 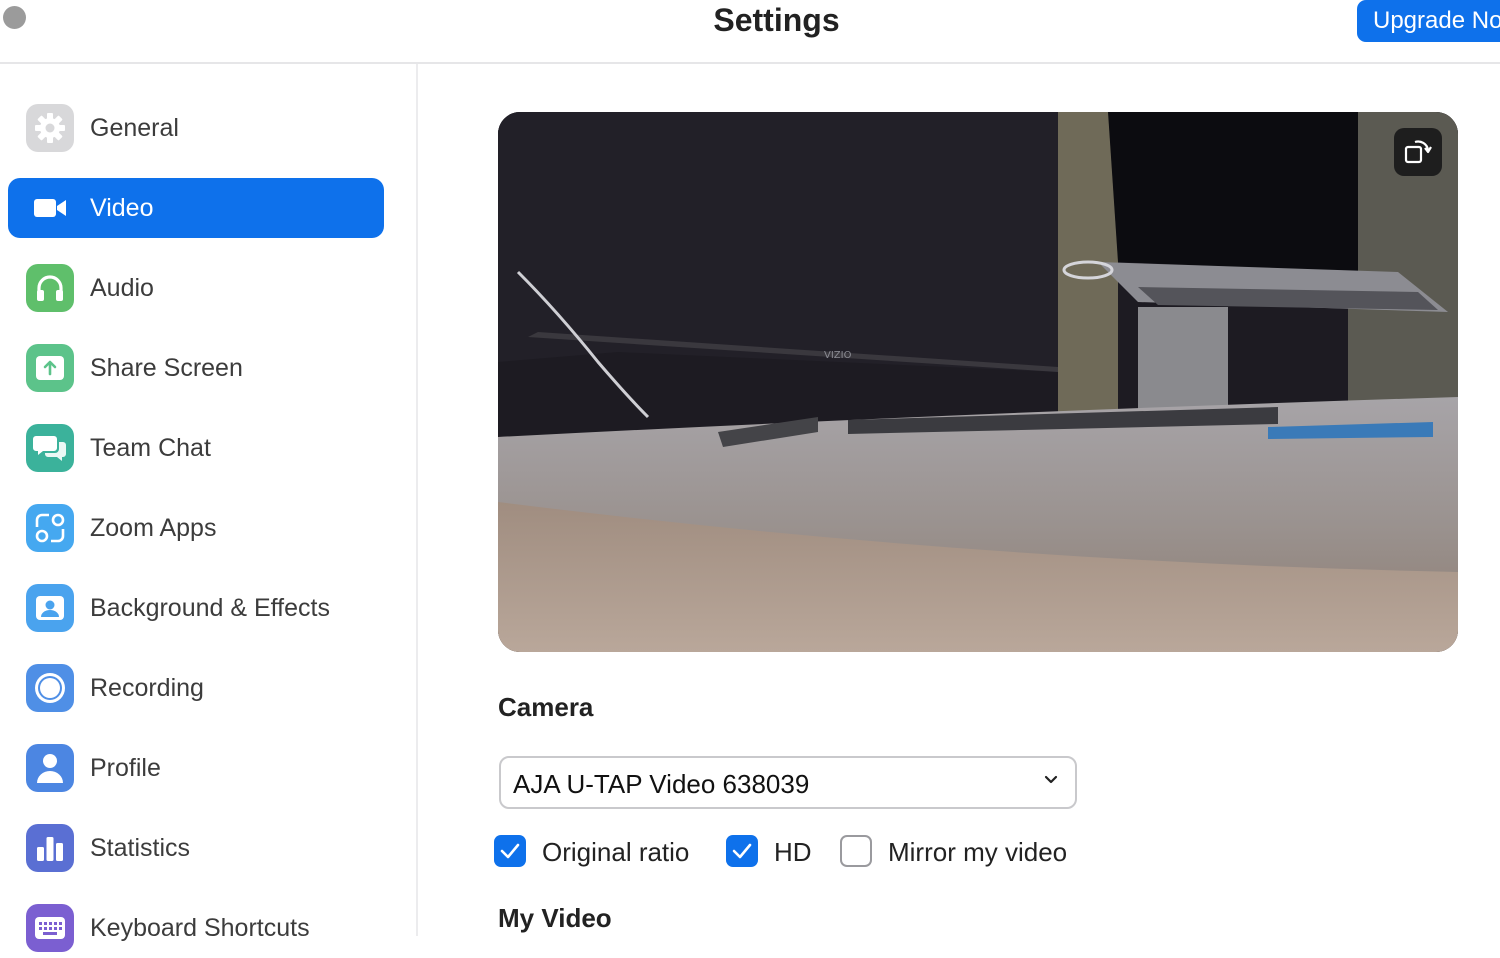 I want to click on option-label: HD, so click(x=793, y=852).